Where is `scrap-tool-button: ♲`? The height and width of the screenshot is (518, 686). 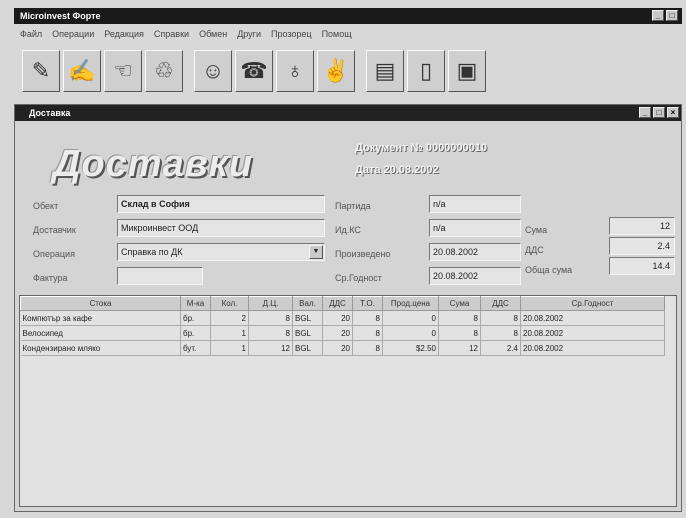
scrap-tool-button: ♲ is located at coordinates (164, 71).